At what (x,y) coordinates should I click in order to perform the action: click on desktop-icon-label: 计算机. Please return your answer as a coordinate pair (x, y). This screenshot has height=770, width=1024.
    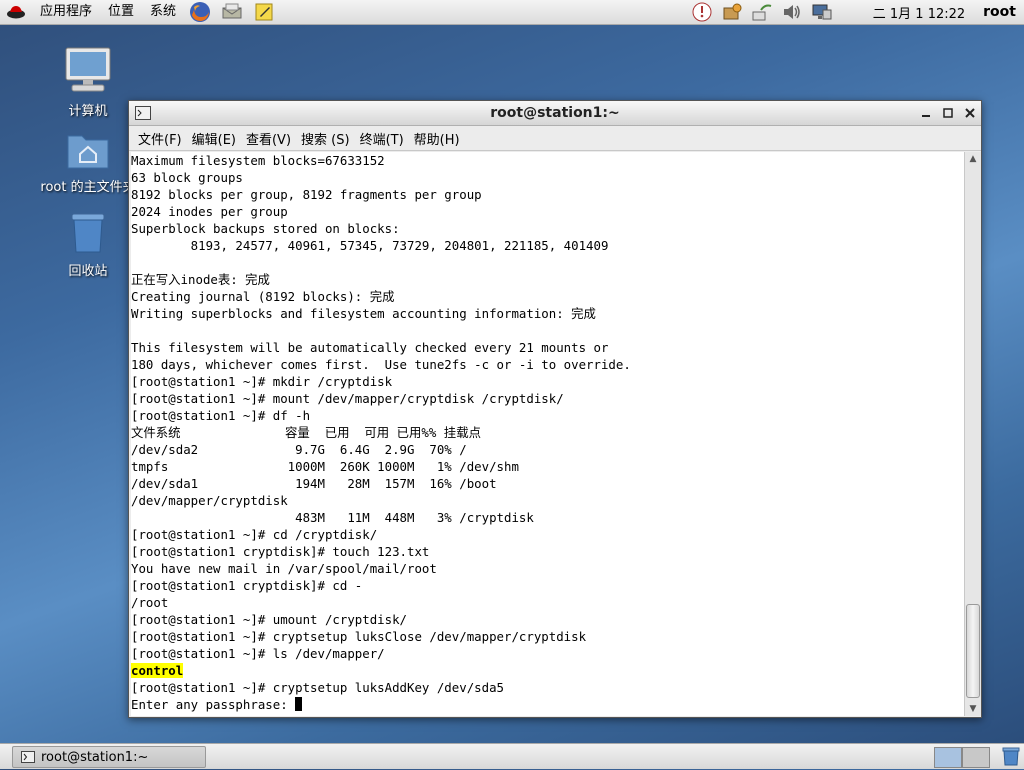
    Looking at the image, I should click on (88, 111).